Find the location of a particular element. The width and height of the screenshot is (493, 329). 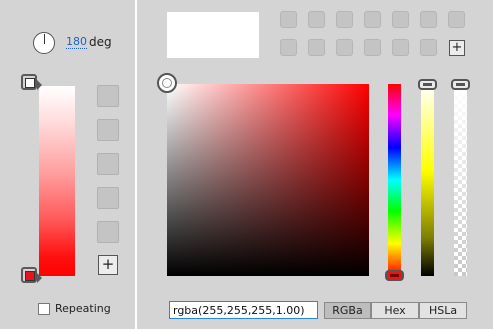

angle-dial is located at coordinates (44, 43).